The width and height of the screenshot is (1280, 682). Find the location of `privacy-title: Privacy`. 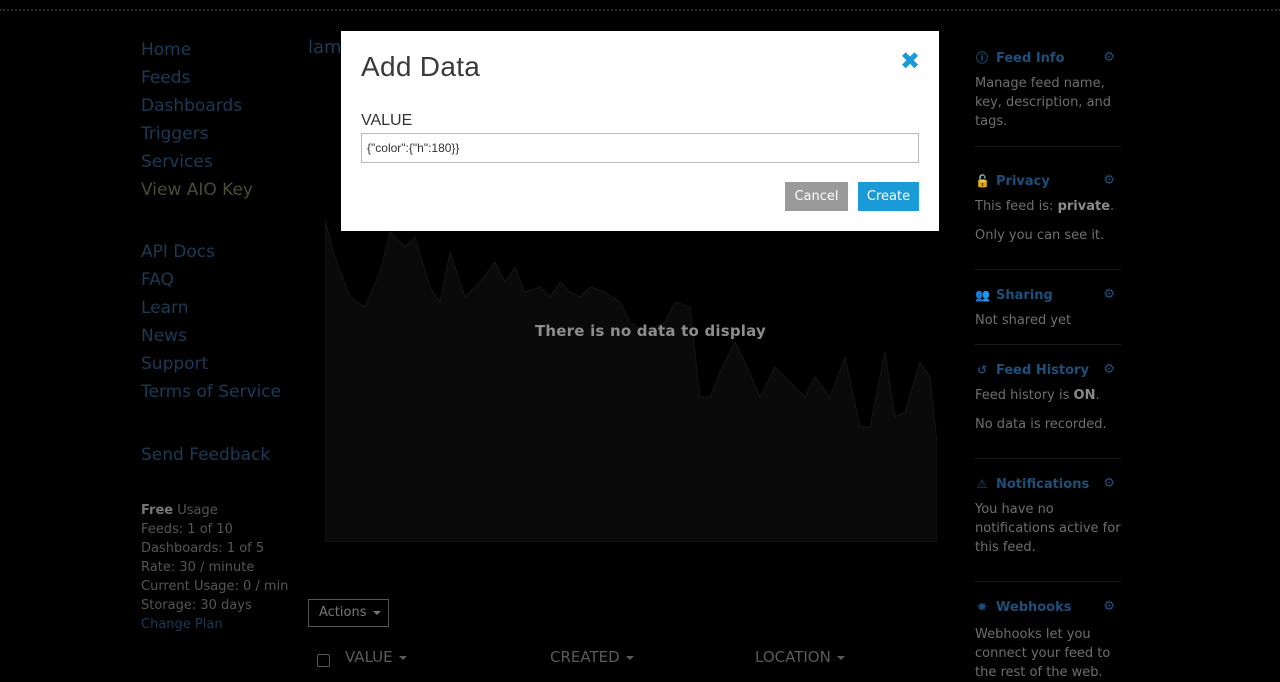

privacy-title: Privacy is located at coordinates (1023, 181).